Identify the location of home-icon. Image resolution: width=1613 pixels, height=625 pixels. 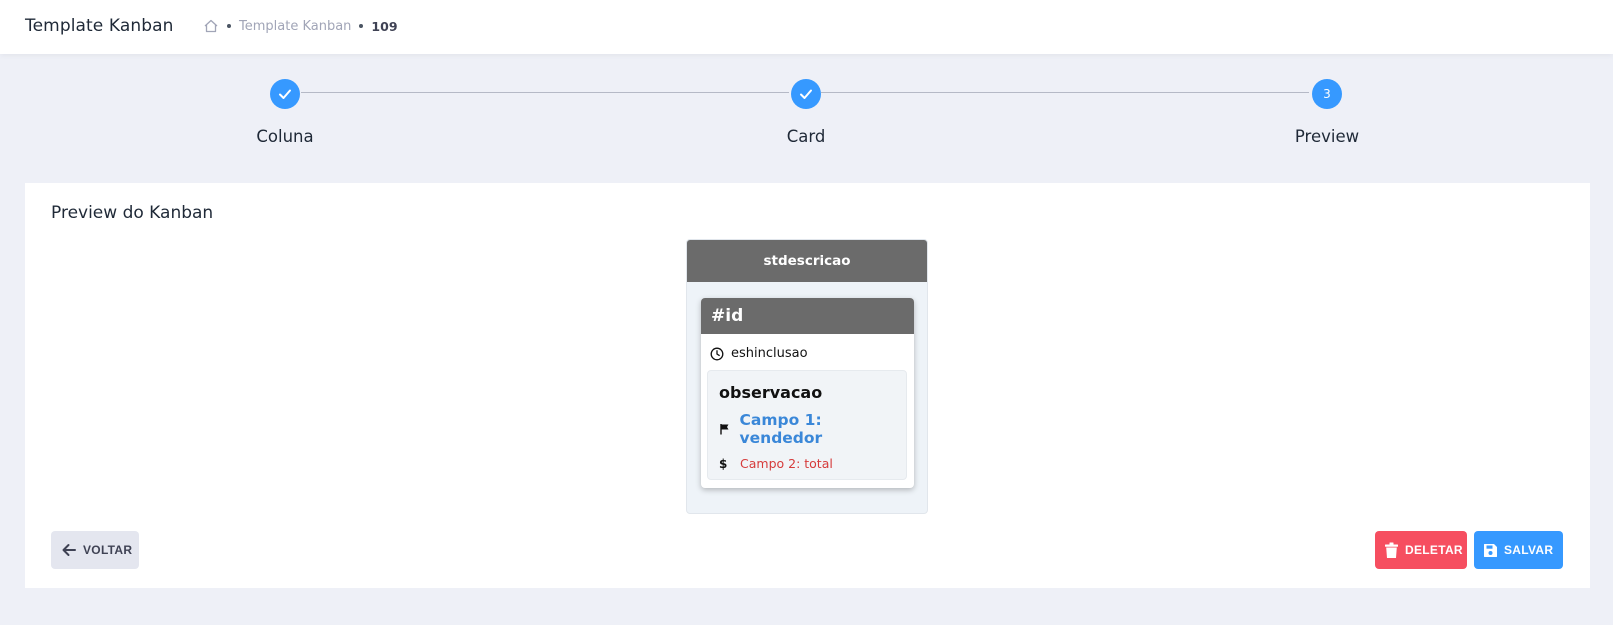
(211, 26).